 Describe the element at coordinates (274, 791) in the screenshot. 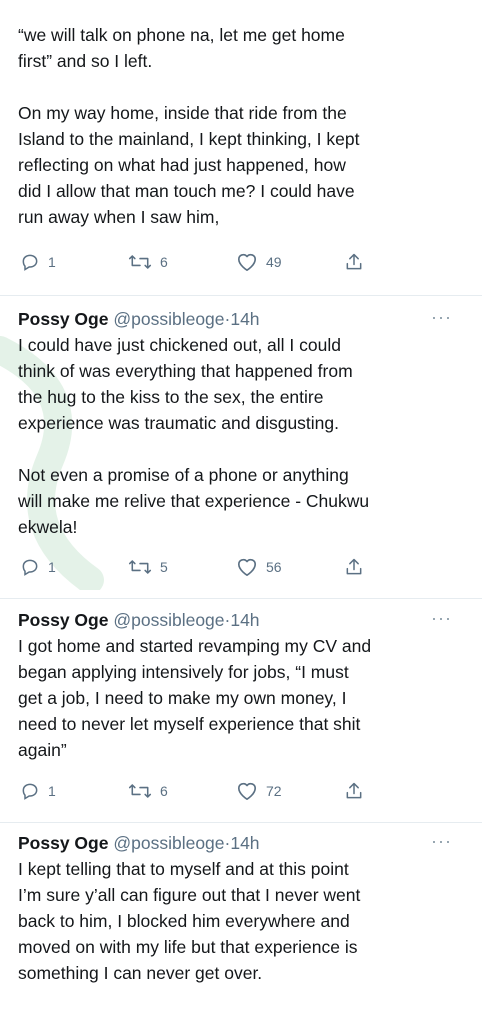

I see `like-count: 72` at that location.